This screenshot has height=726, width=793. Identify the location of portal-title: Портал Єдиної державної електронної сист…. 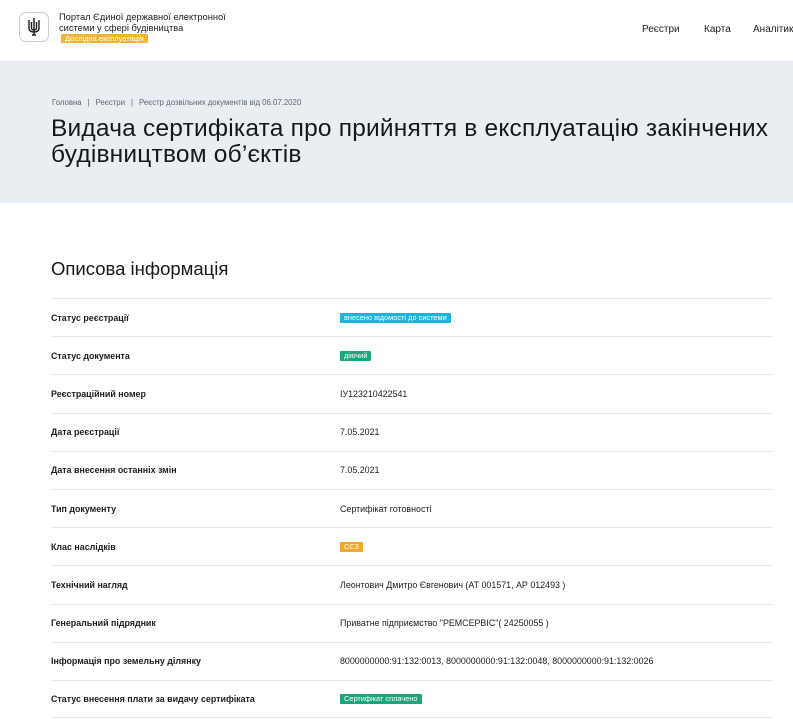
(144, 28).